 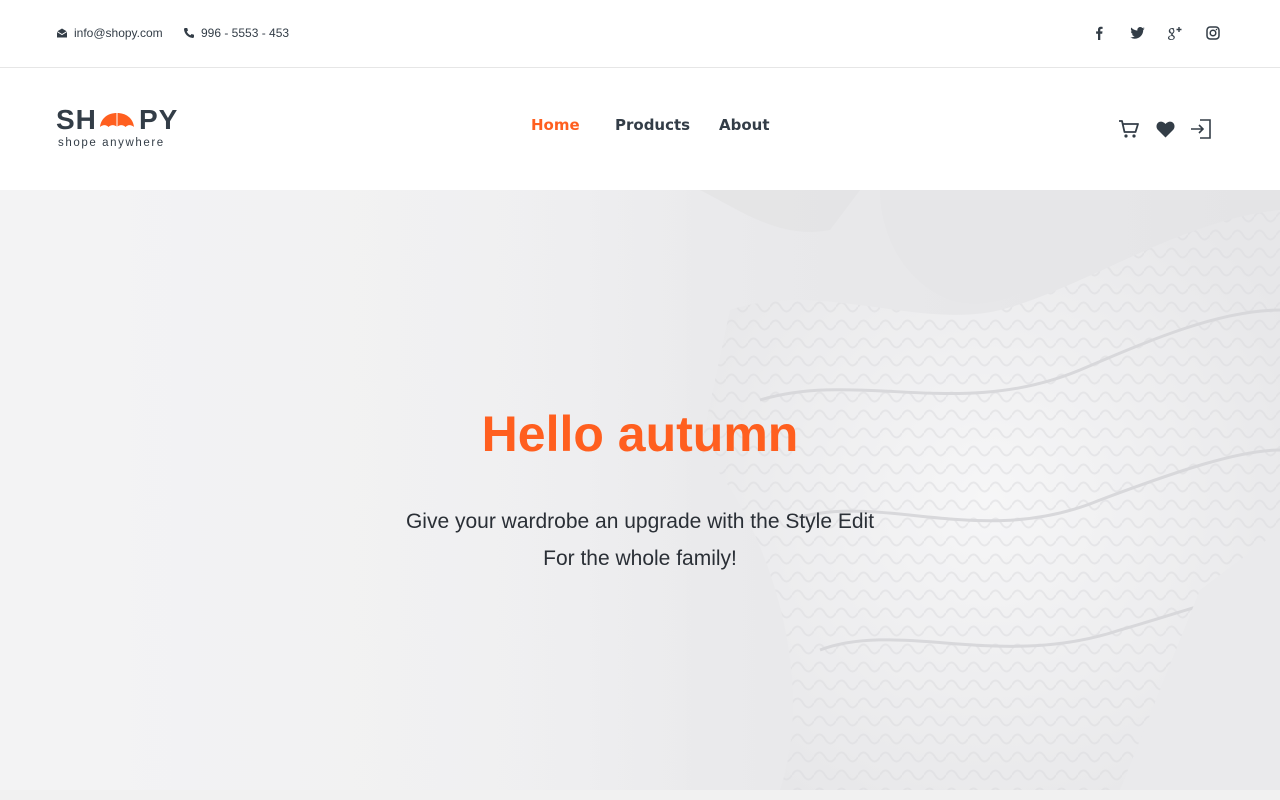 I want to click on phone-link: 996 - 5553 - 453, so click(x=236, y=33).